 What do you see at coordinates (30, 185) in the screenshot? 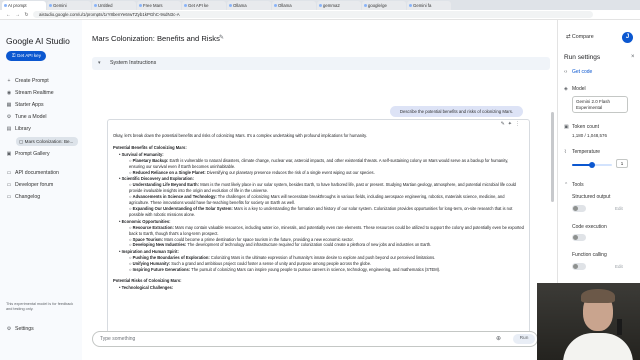
I see `sidebar-item-developer-forum: ▭ Developer forum` at bounding box center [30, 185].